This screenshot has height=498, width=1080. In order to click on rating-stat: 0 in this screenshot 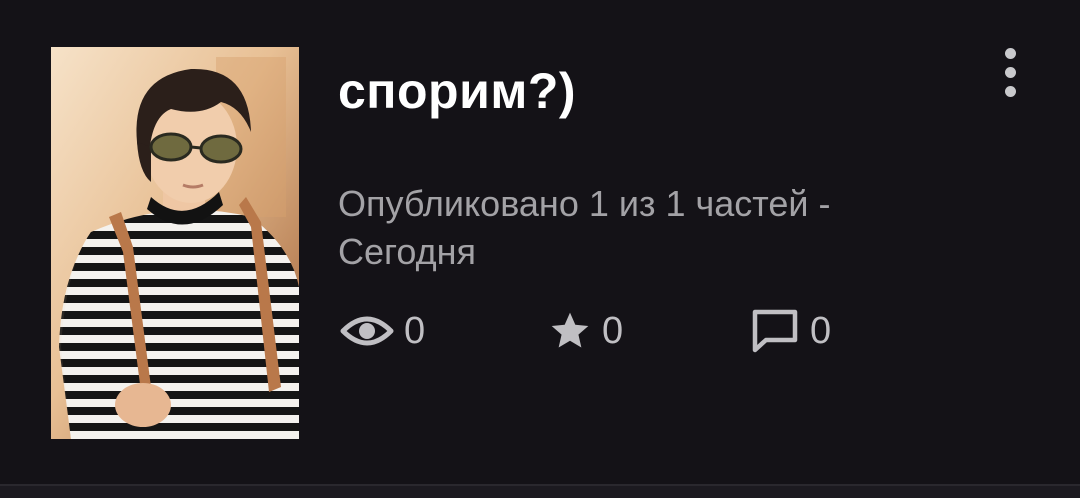, I will do `click(585, 331)`.